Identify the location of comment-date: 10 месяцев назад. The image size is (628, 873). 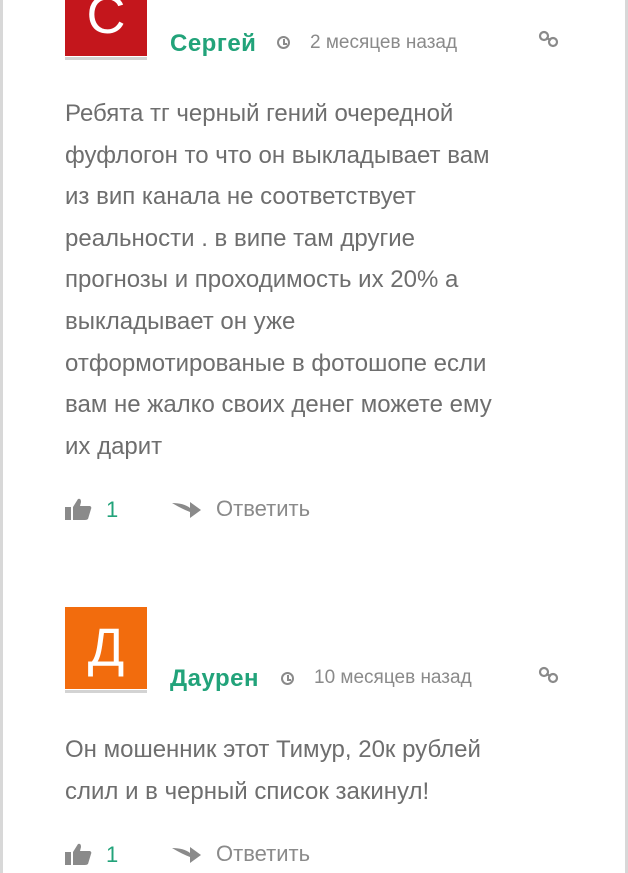
(393, 678).